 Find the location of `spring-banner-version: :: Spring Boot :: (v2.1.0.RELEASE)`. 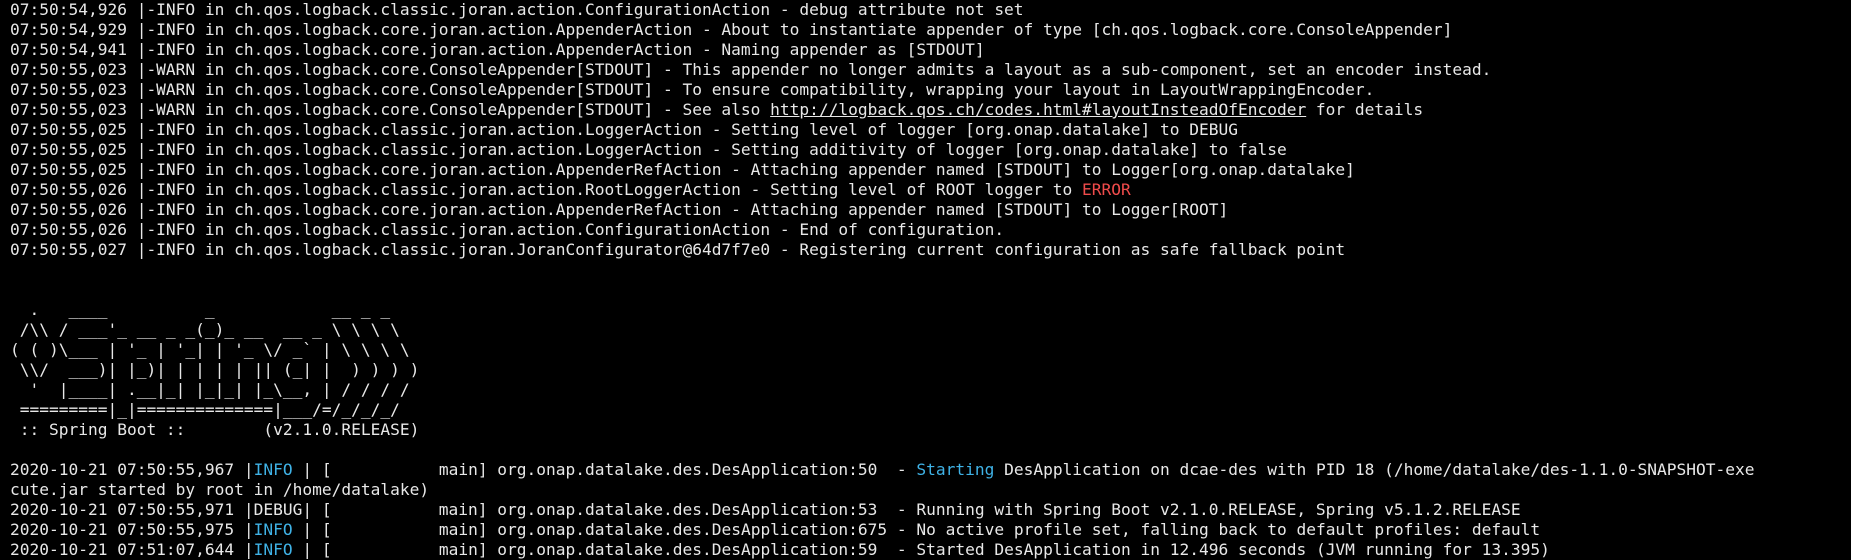

spring-banner-version: :: Spring Boot :: (v2.1.0.RELEASE) is located at coordinates (215, 429).